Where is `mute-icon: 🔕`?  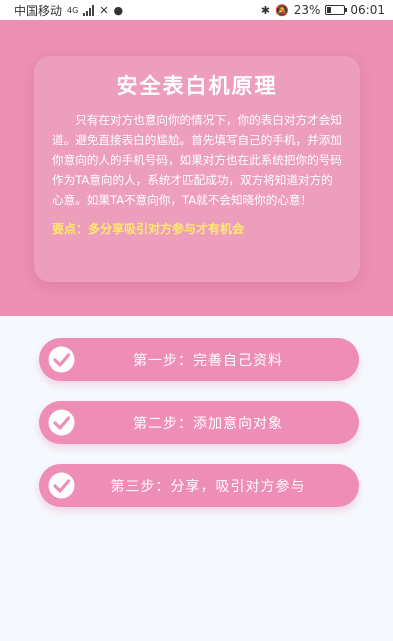
mute-icon: 🔕 is located at coordinates (282, 10).